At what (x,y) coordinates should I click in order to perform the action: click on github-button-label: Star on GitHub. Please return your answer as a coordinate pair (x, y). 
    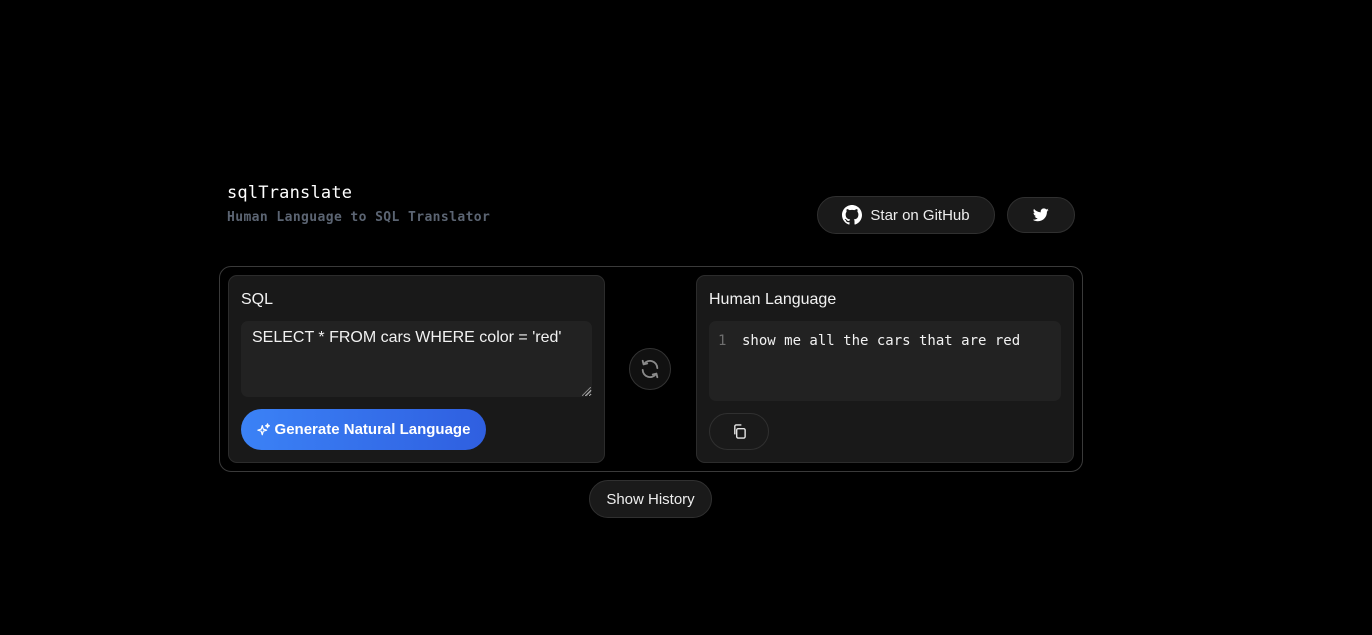
    Looking at the image, I should click on (920, 215).